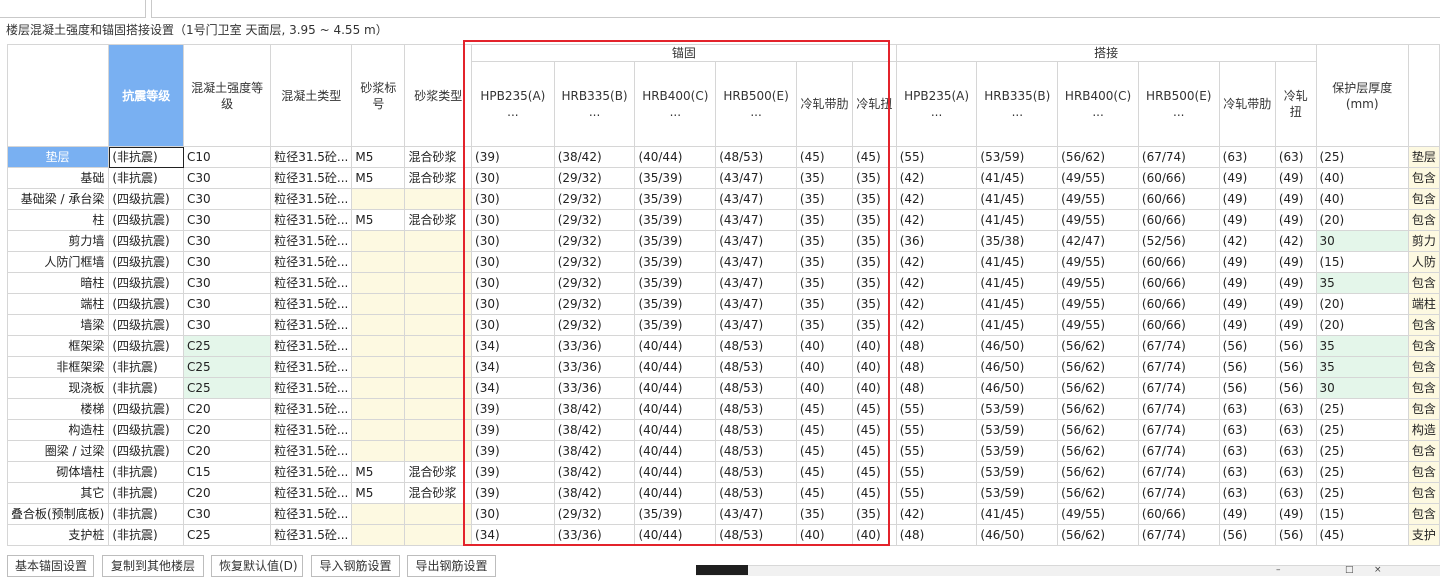 This screenshot has width=1440, height=577. What do you see at coordinates (1017, 451) in the screenshot?
I see `lap-cell: (53/59)` at bounding box center [1017, 451].